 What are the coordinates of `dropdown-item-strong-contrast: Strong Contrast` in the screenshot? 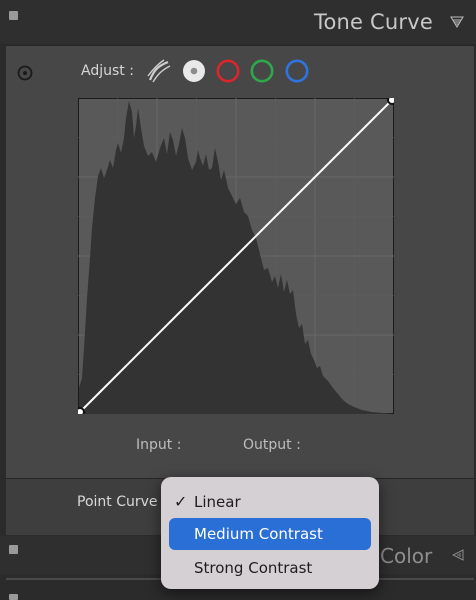 It's located at (270, 568).